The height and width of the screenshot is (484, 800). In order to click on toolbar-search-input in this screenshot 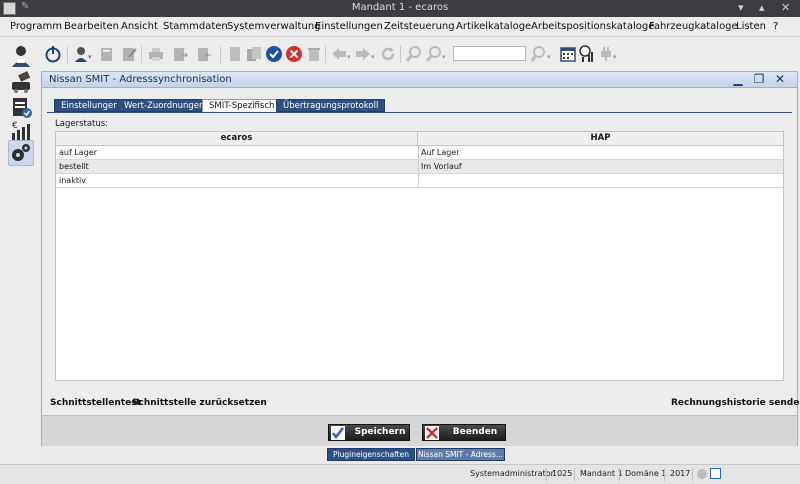, I will do `click(489, 53)`.